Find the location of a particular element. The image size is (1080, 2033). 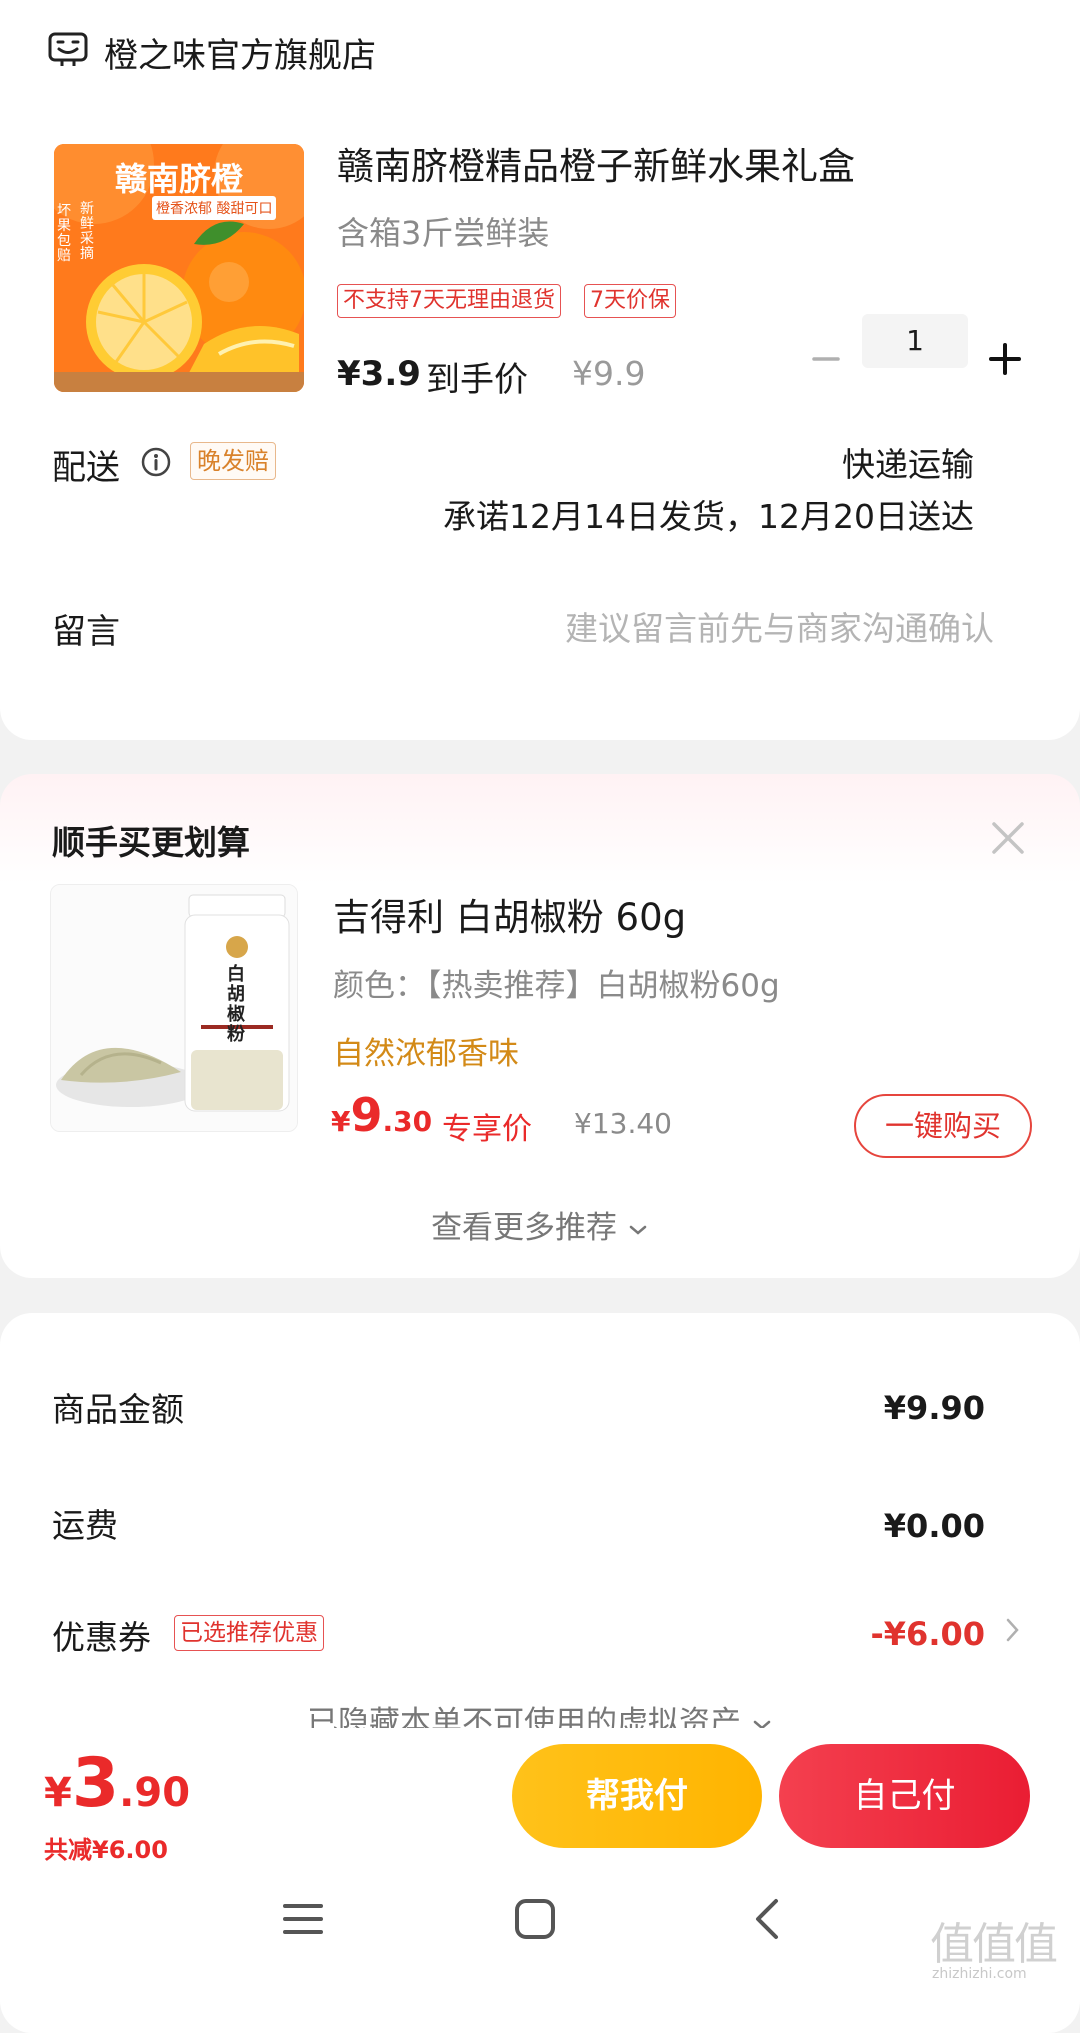

recommend-item-image: 白胡椒粉 is located at coordinates (174, 1008).